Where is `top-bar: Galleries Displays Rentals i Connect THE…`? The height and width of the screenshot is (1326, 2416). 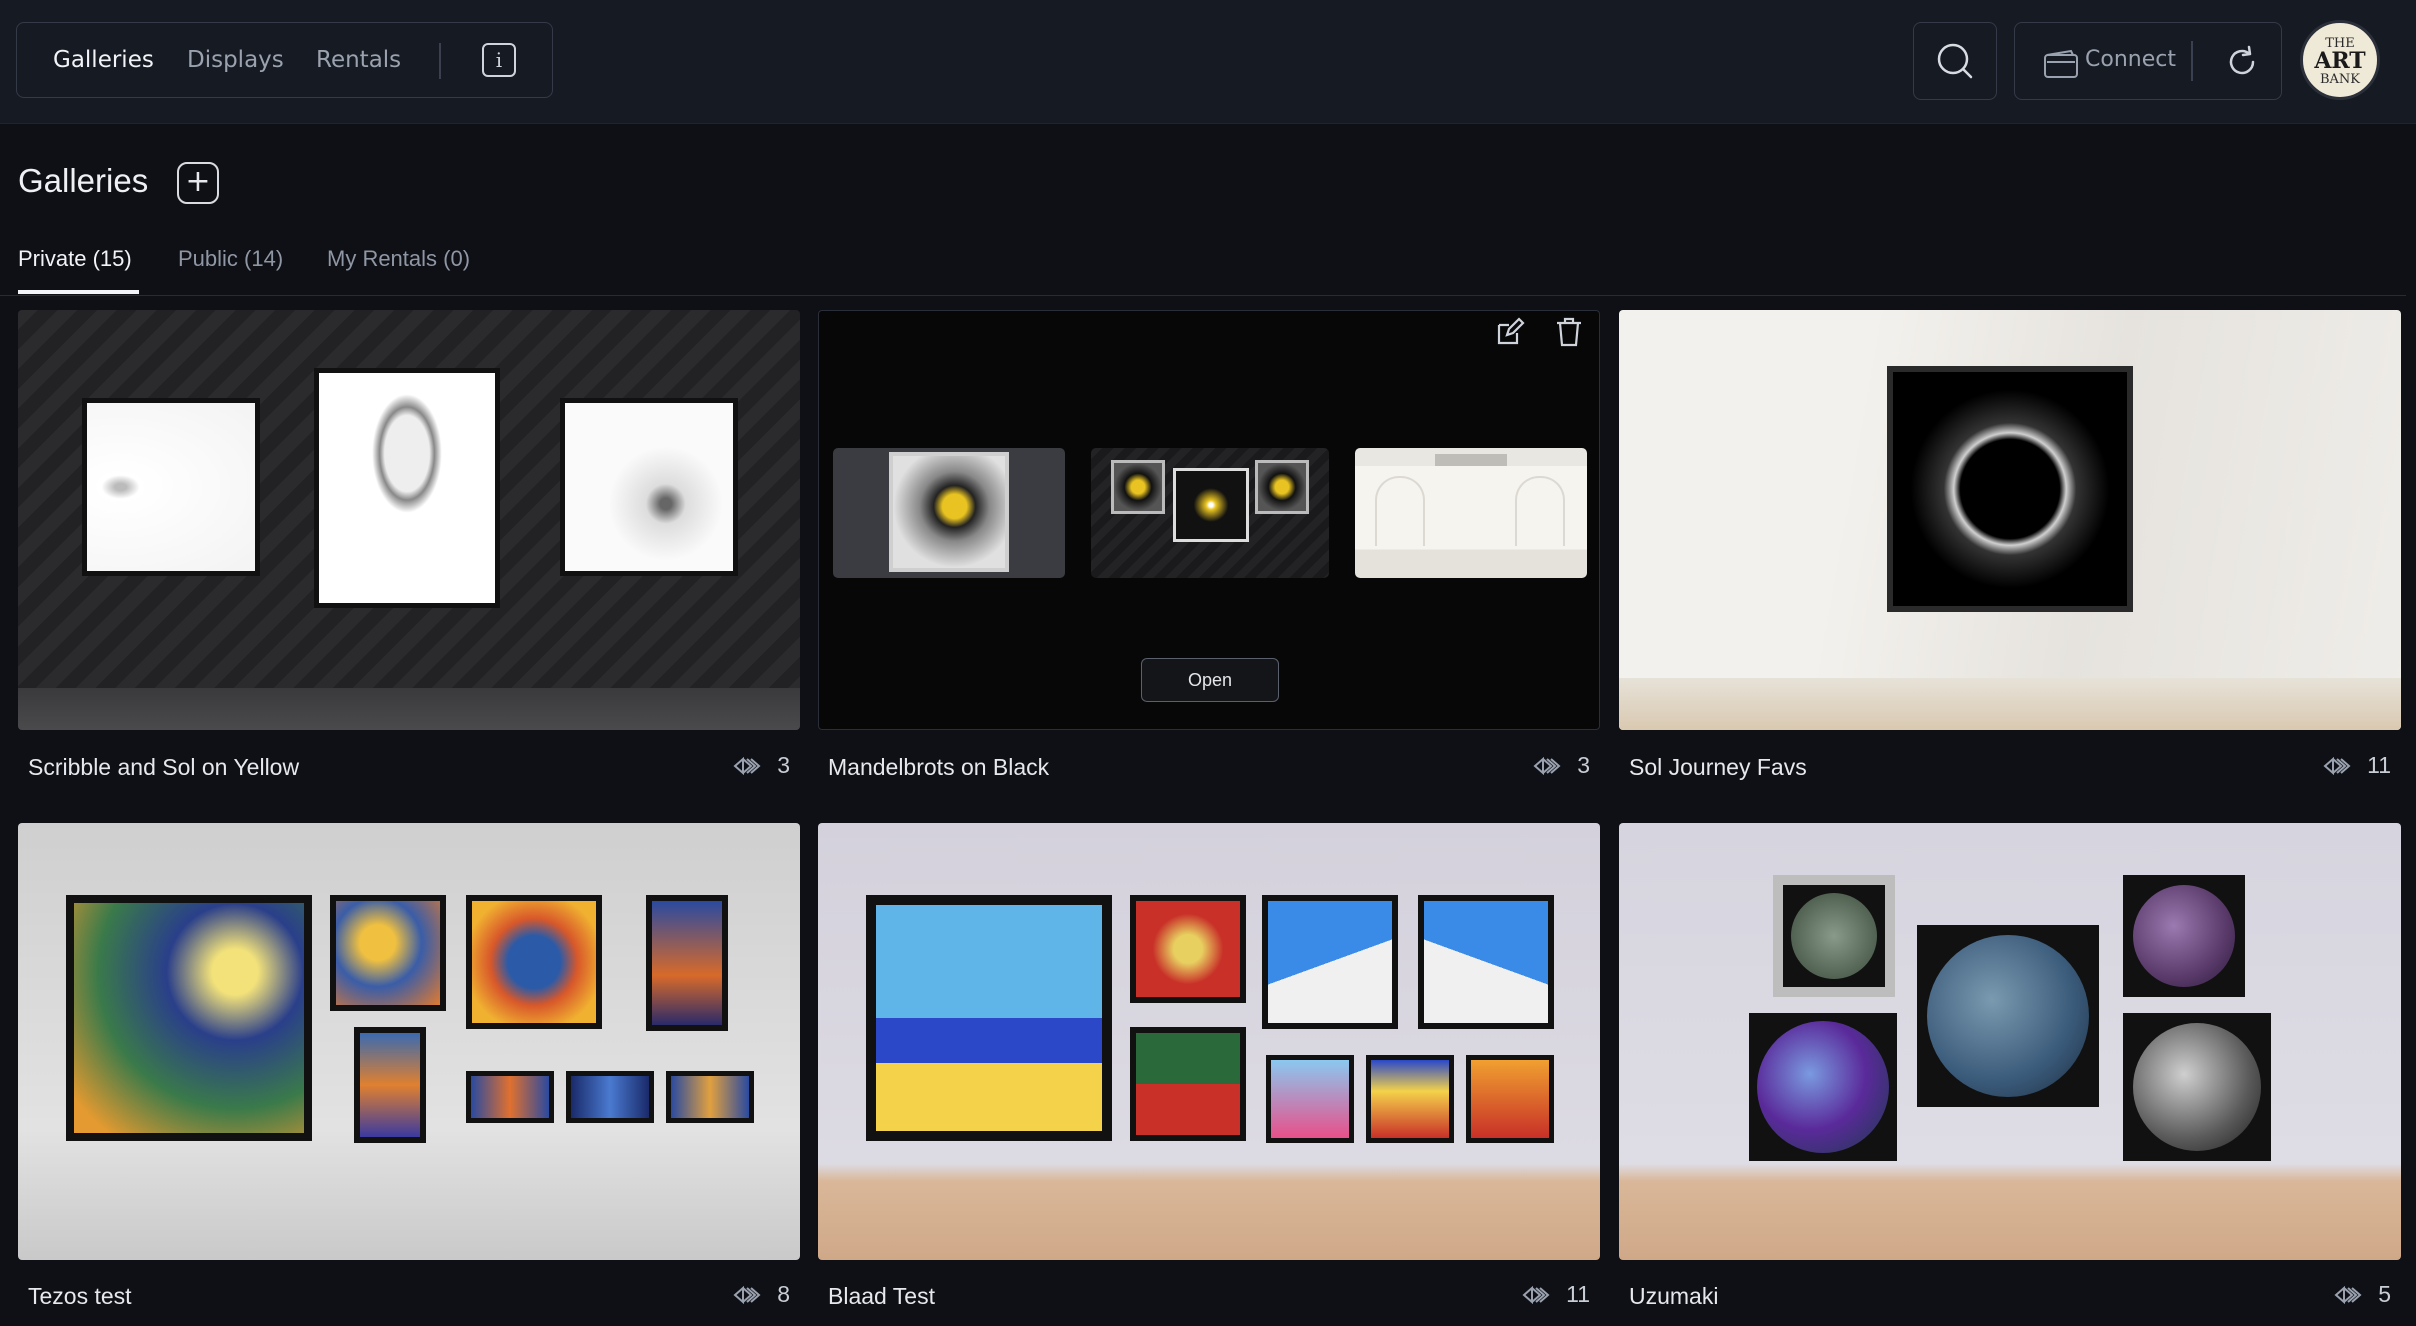 top-bar: Galleries Displays Rentals i Connect THE… is located at coordinates (1208, 62).